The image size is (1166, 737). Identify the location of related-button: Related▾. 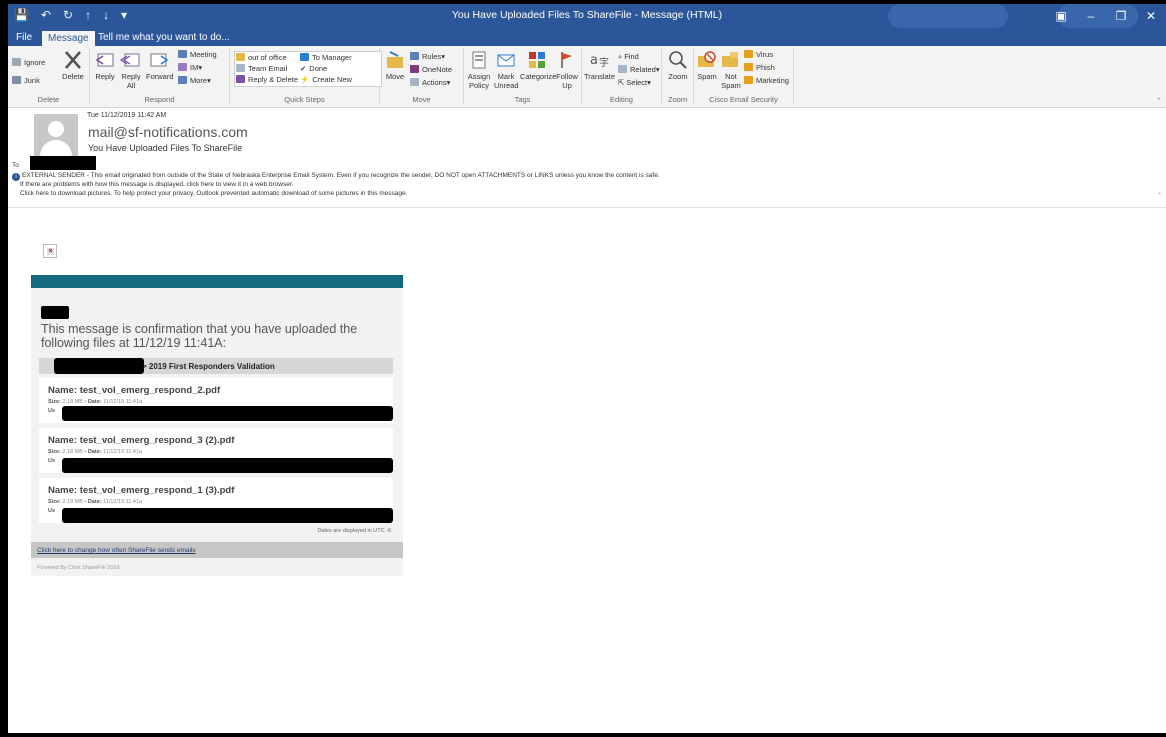
(639, 69).